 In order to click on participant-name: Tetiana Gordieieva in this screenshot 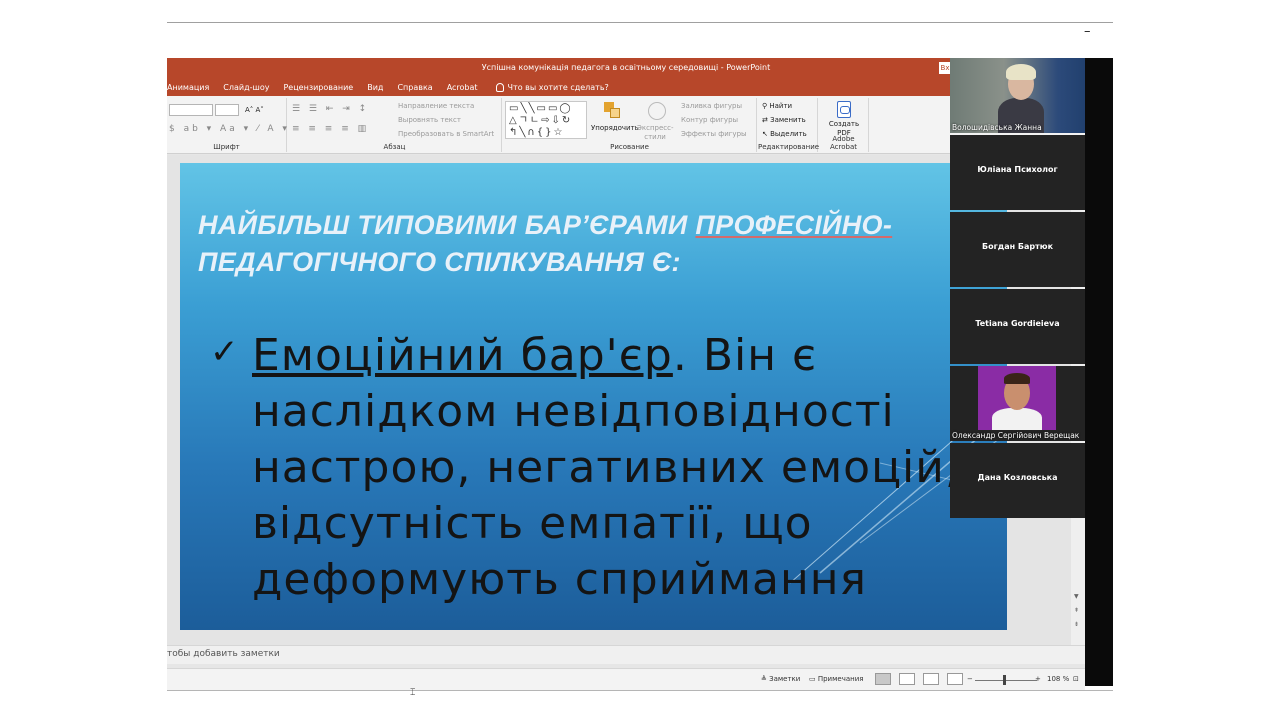, I will do `click(1017, 323)`.